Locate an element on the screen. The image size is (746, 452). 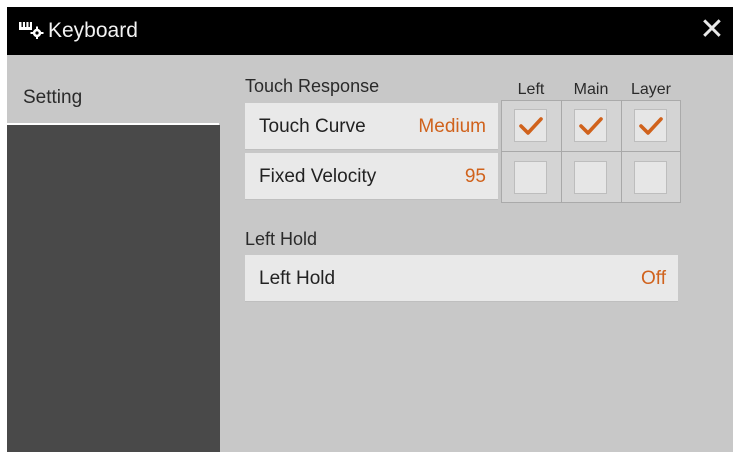
touch-curve-left-checkbox is located at coordinates (530, 125).